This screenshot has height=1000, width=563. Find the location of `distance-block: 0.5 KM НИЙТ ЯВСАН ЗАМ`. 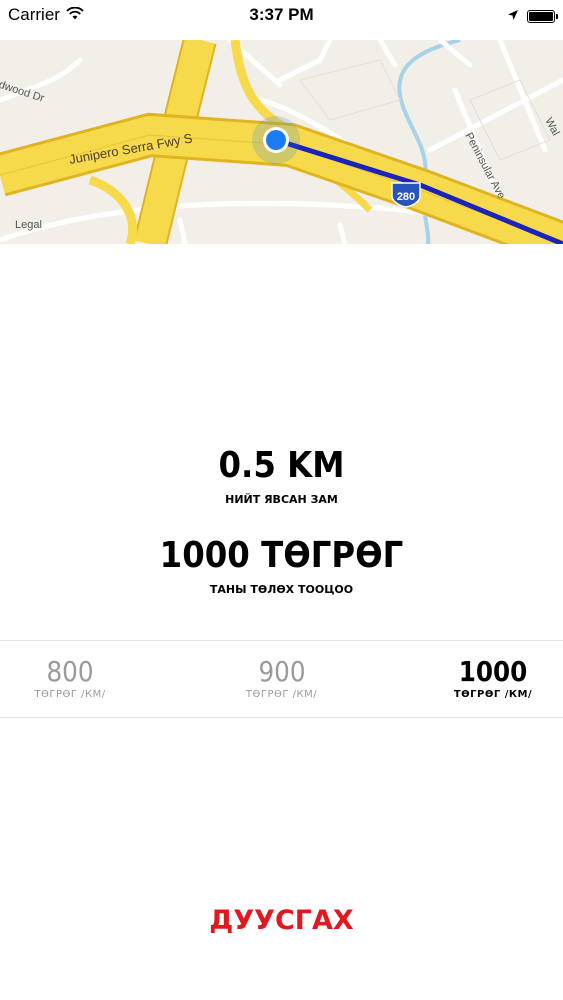

distance-block: 0.5 KM НИЙТ ЯВСАН ЗАМ is located at coordinates (281, 474).